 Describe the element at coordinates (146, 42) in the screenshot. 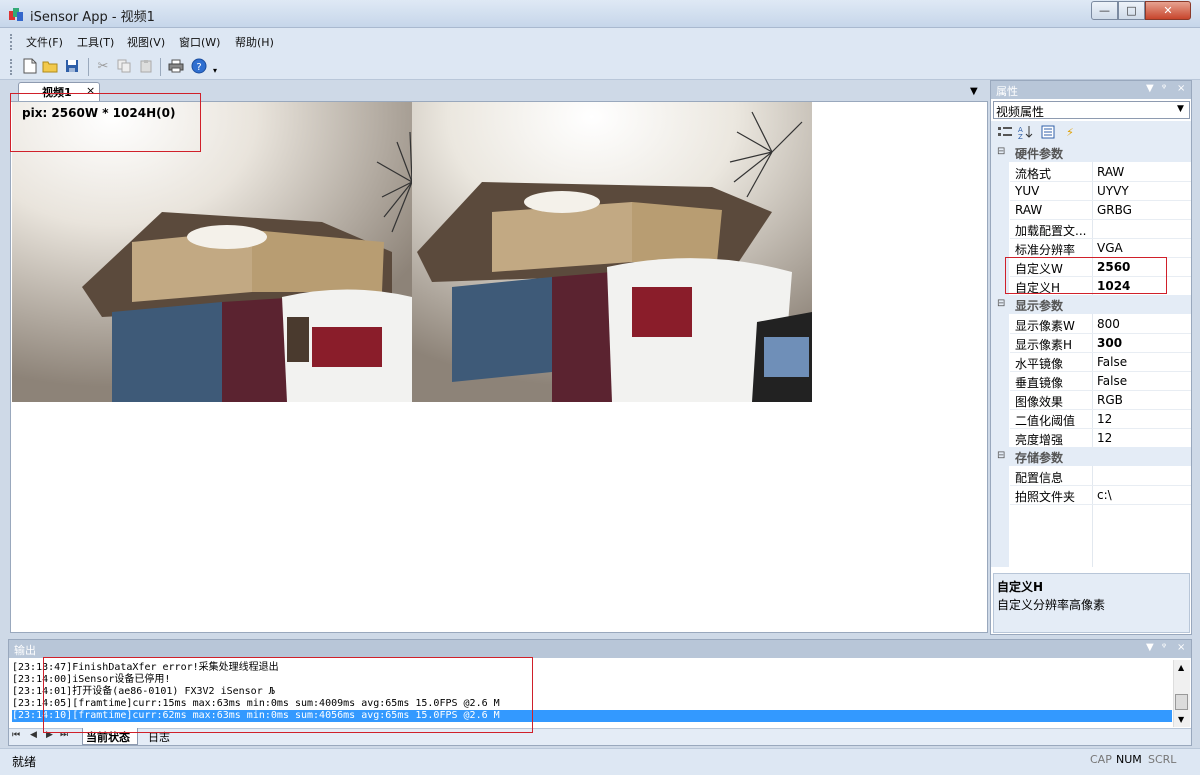

I see `menu-view: 视图(V)` at that location.